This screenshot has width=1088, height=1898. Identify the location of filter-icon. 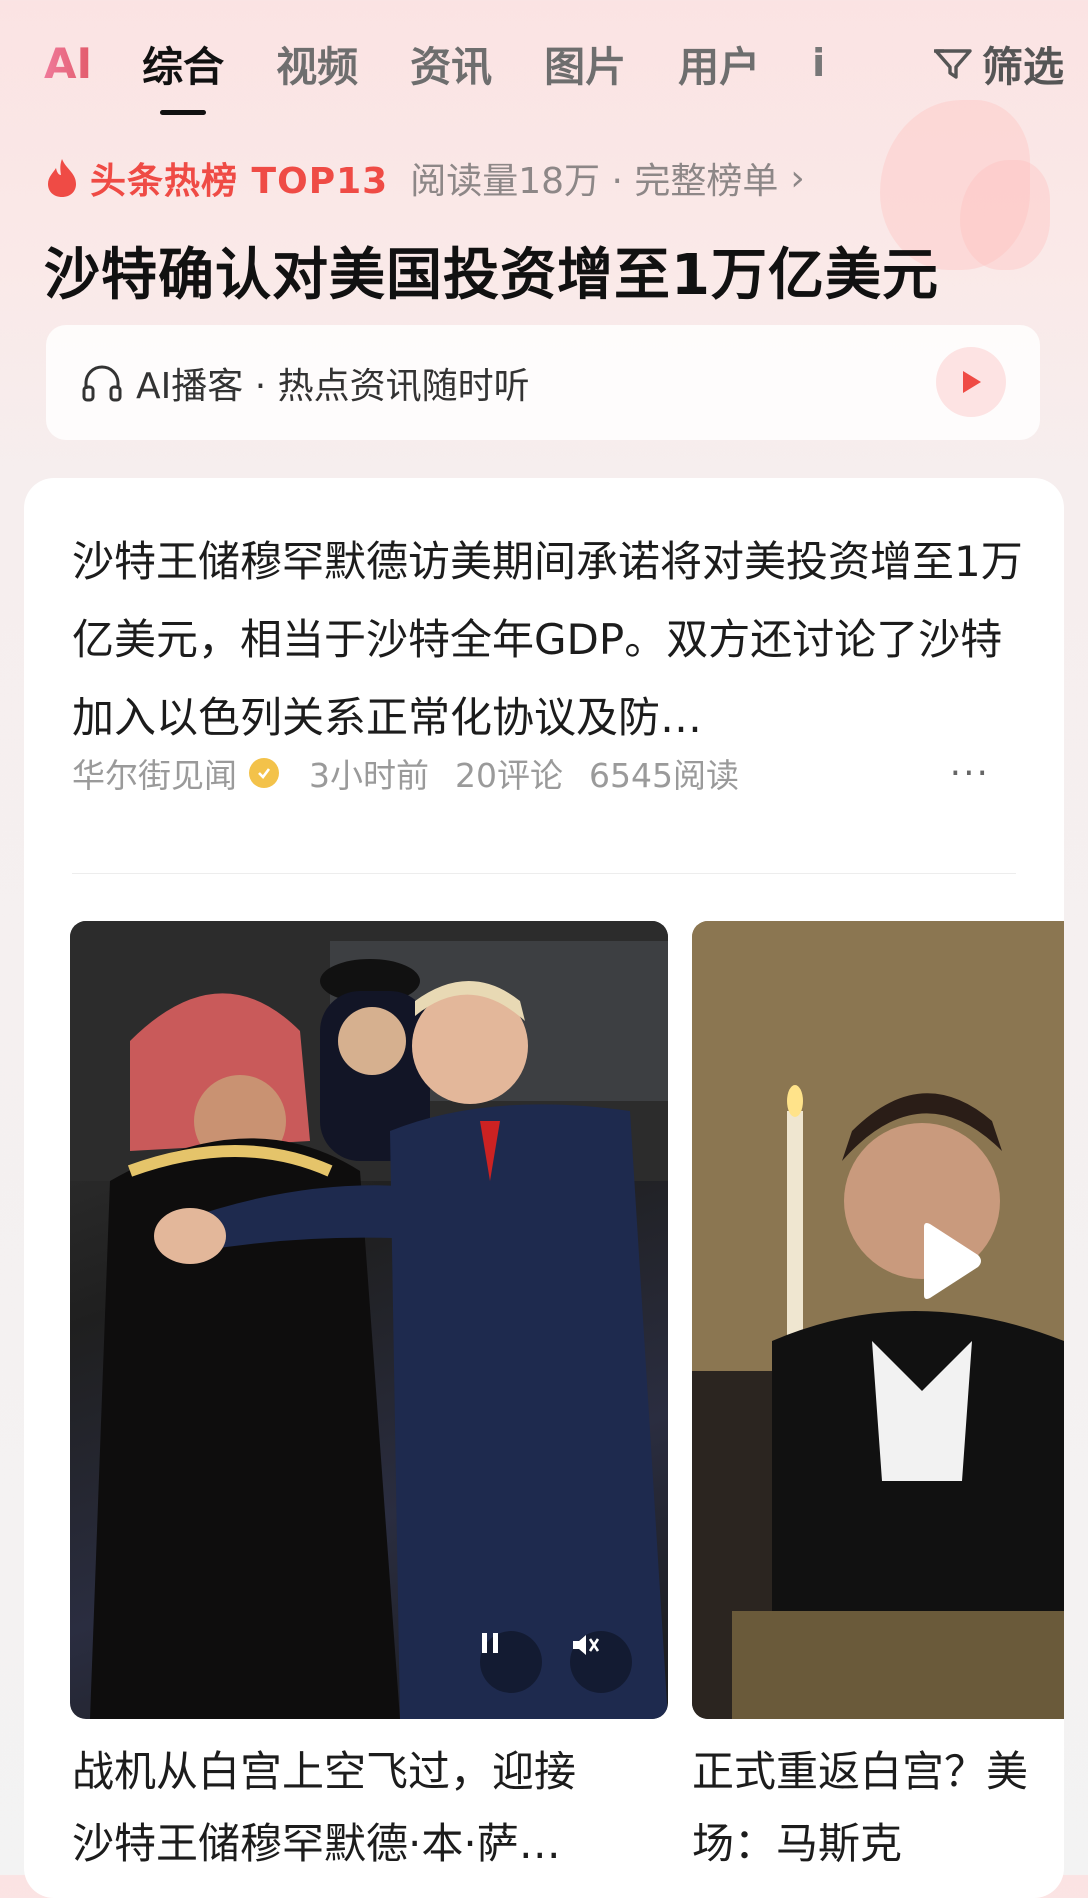
(953, 64).